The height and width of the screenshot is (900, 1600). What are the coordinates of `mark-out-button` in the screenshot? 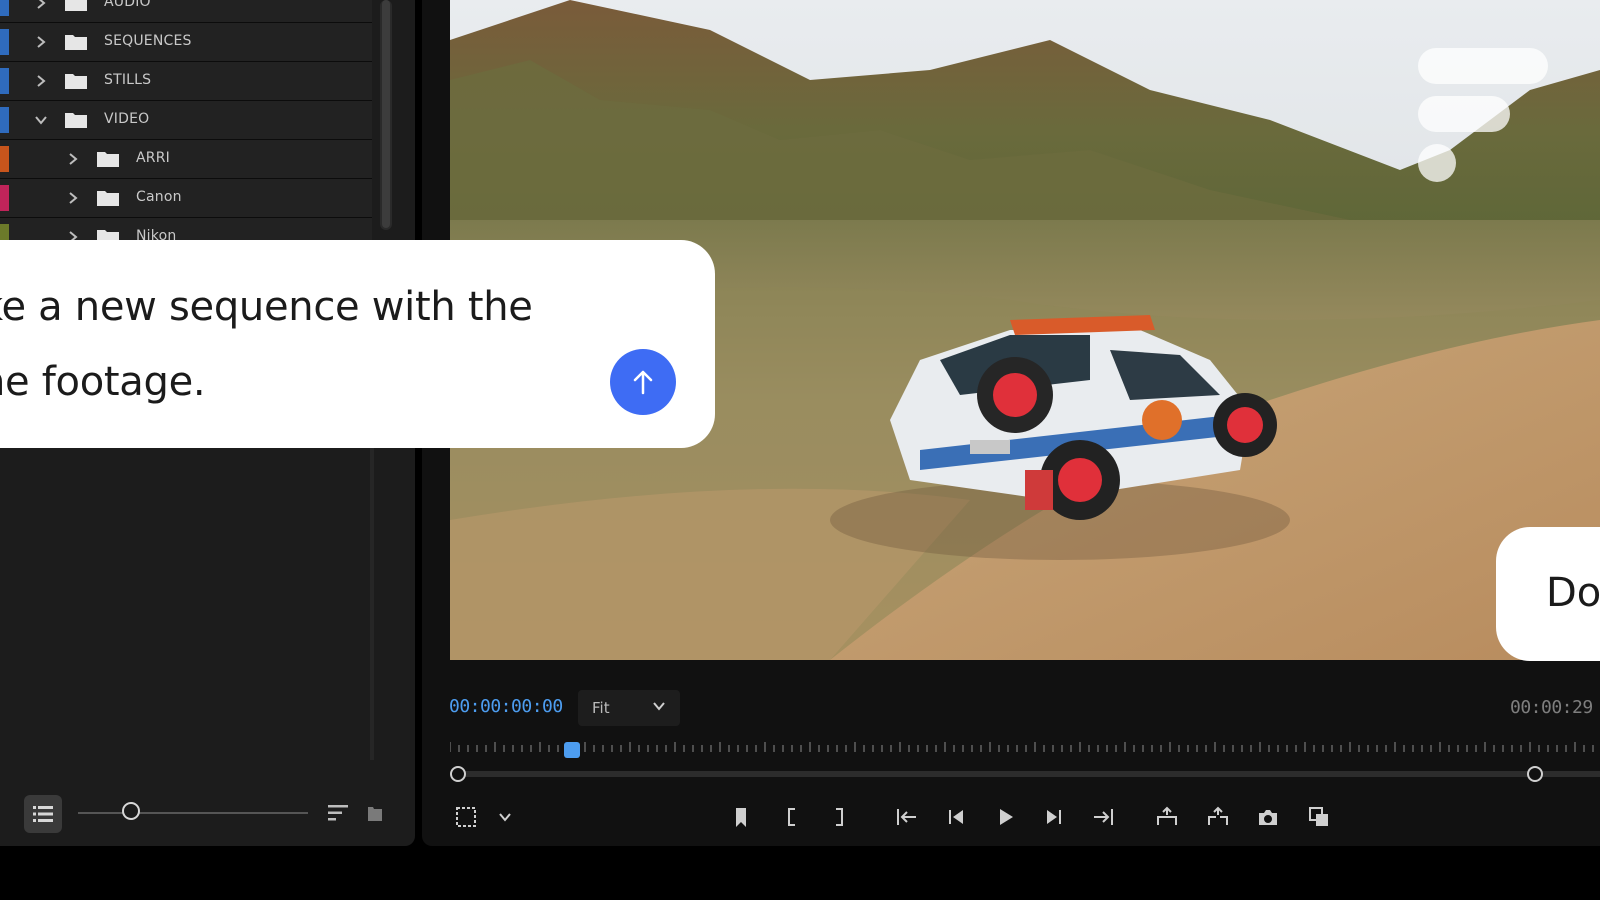 It's located at (840, 817).